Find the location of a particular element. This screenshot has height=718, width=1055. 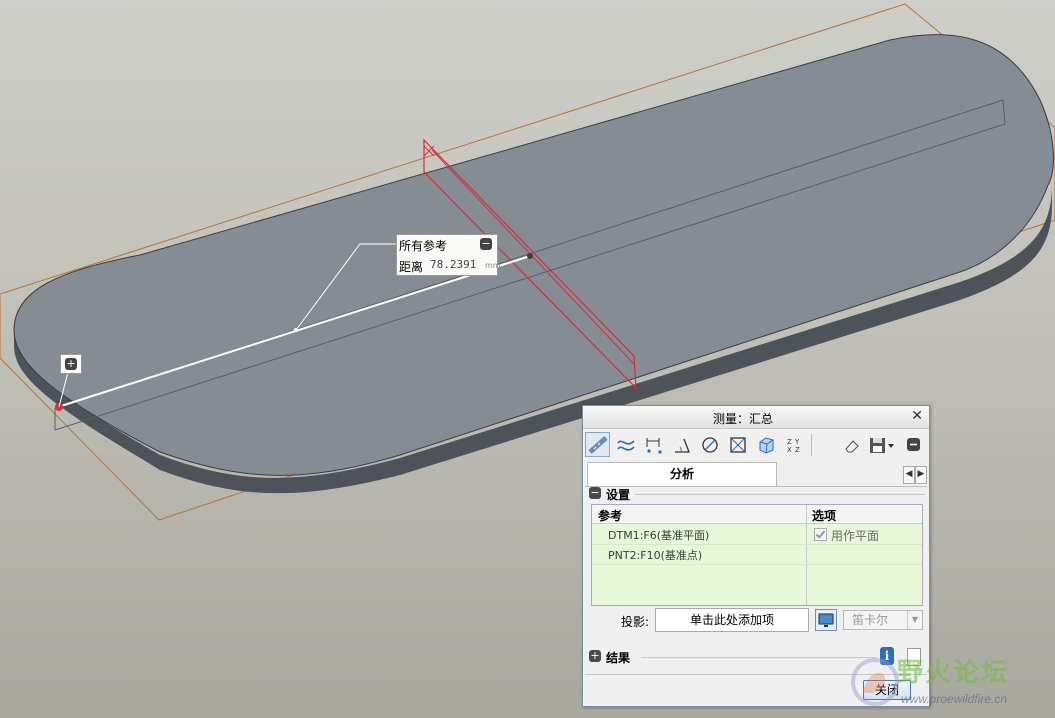

close-icon: ✕ is located at coordinates (917, 416).